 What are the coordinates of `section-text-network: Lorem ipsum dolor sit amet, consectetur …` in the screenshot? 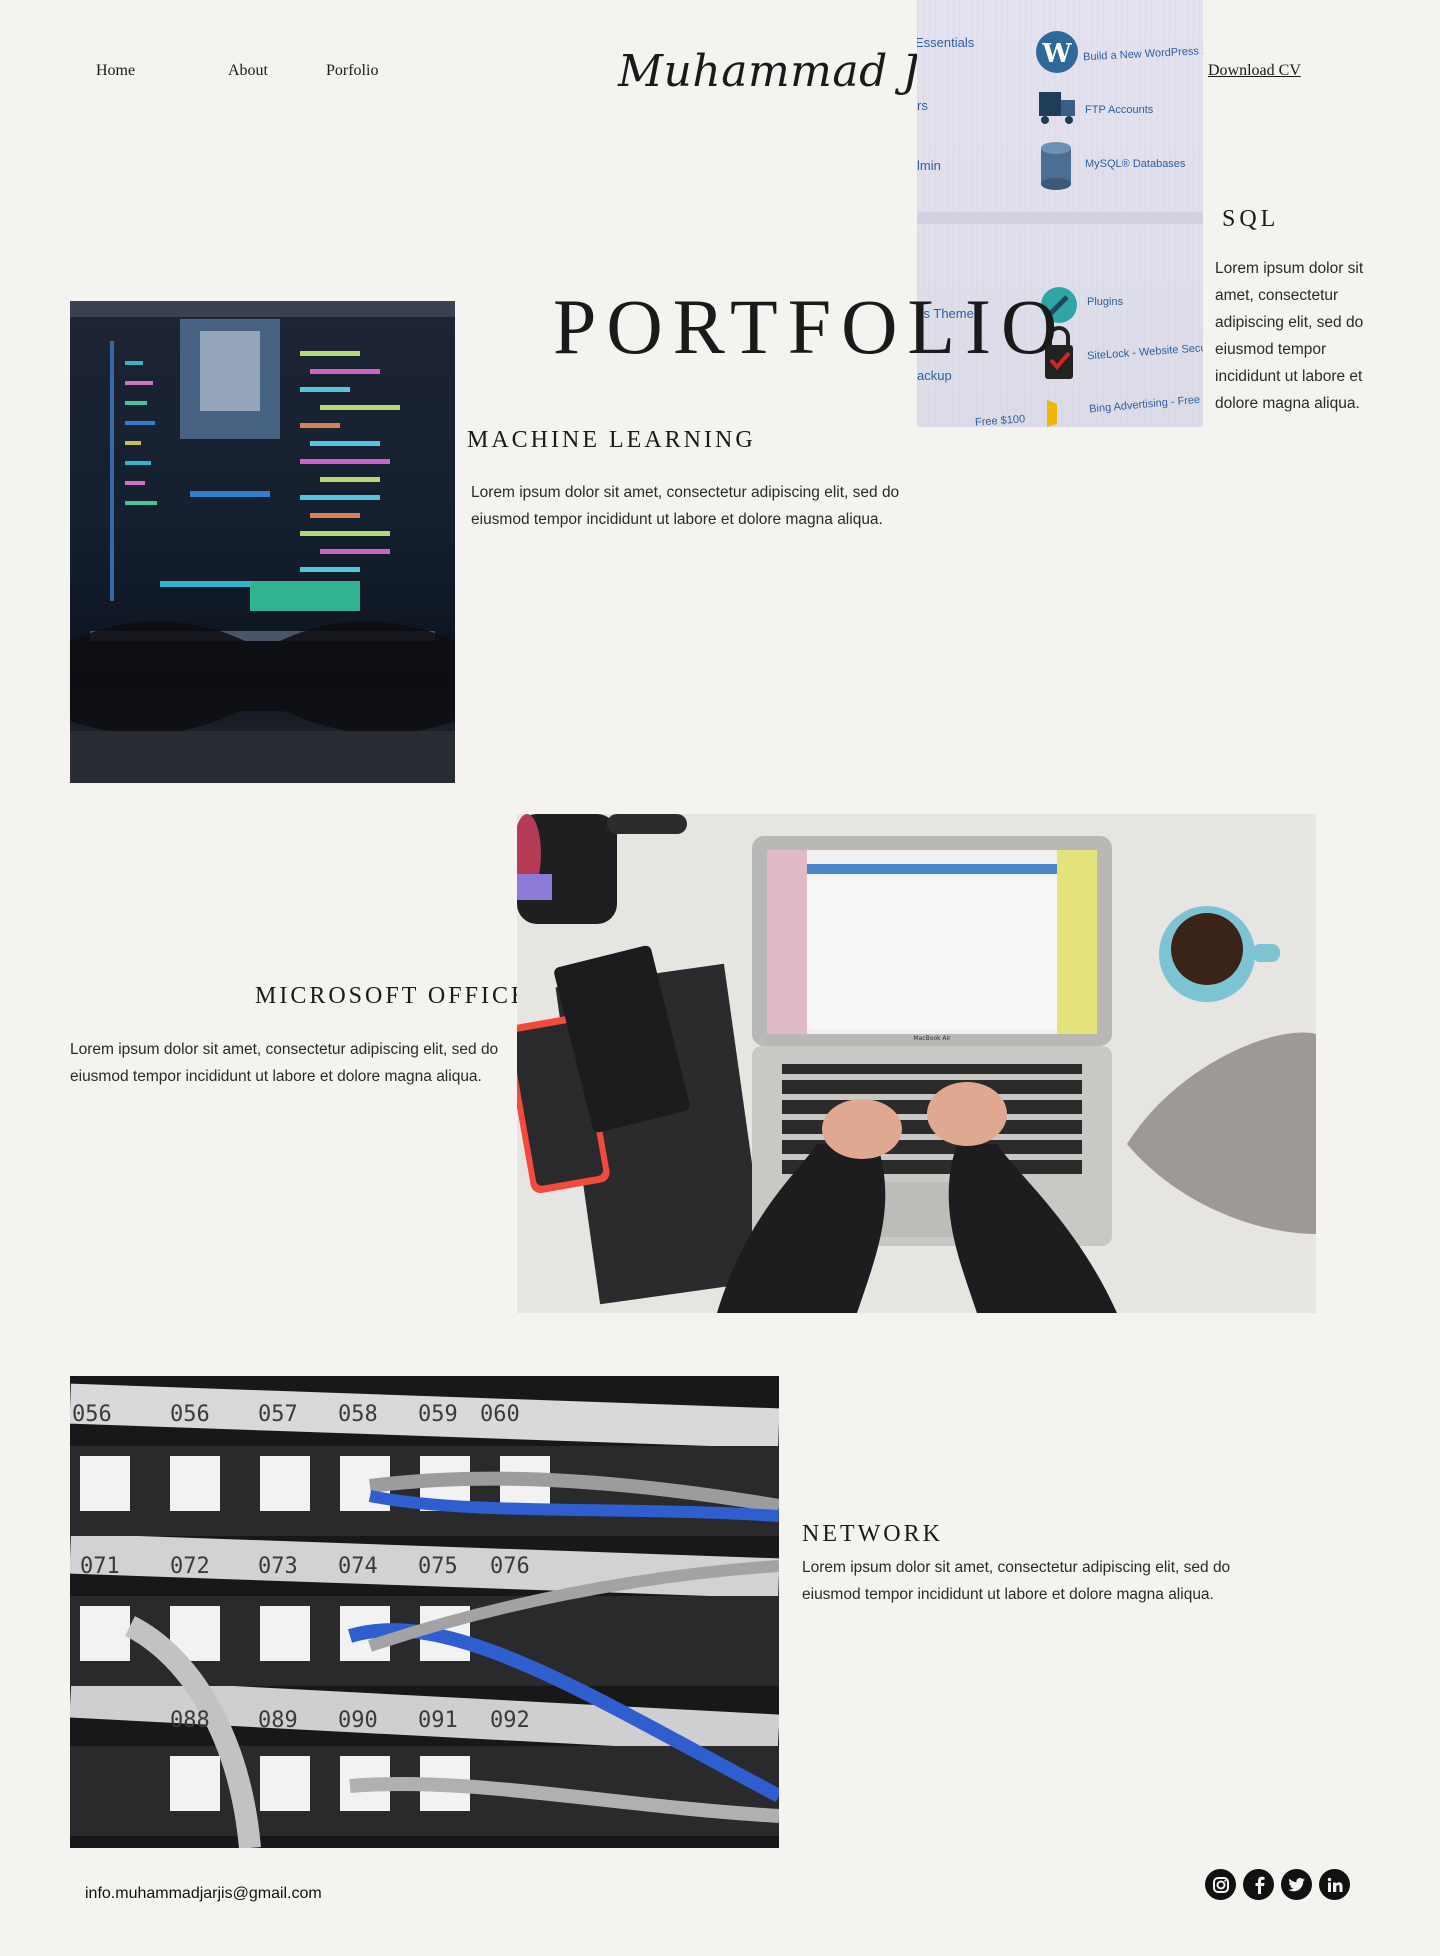 It's located at (1016, 1581).